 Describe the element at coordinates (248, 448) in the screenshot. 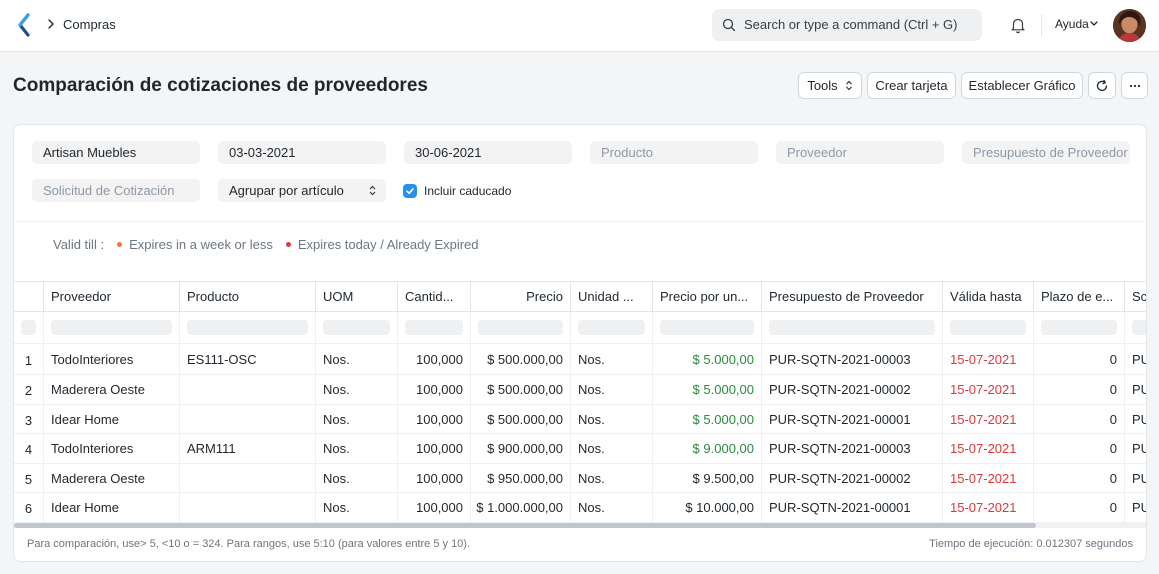

I see `table-cell-item: ARM111` at that location.